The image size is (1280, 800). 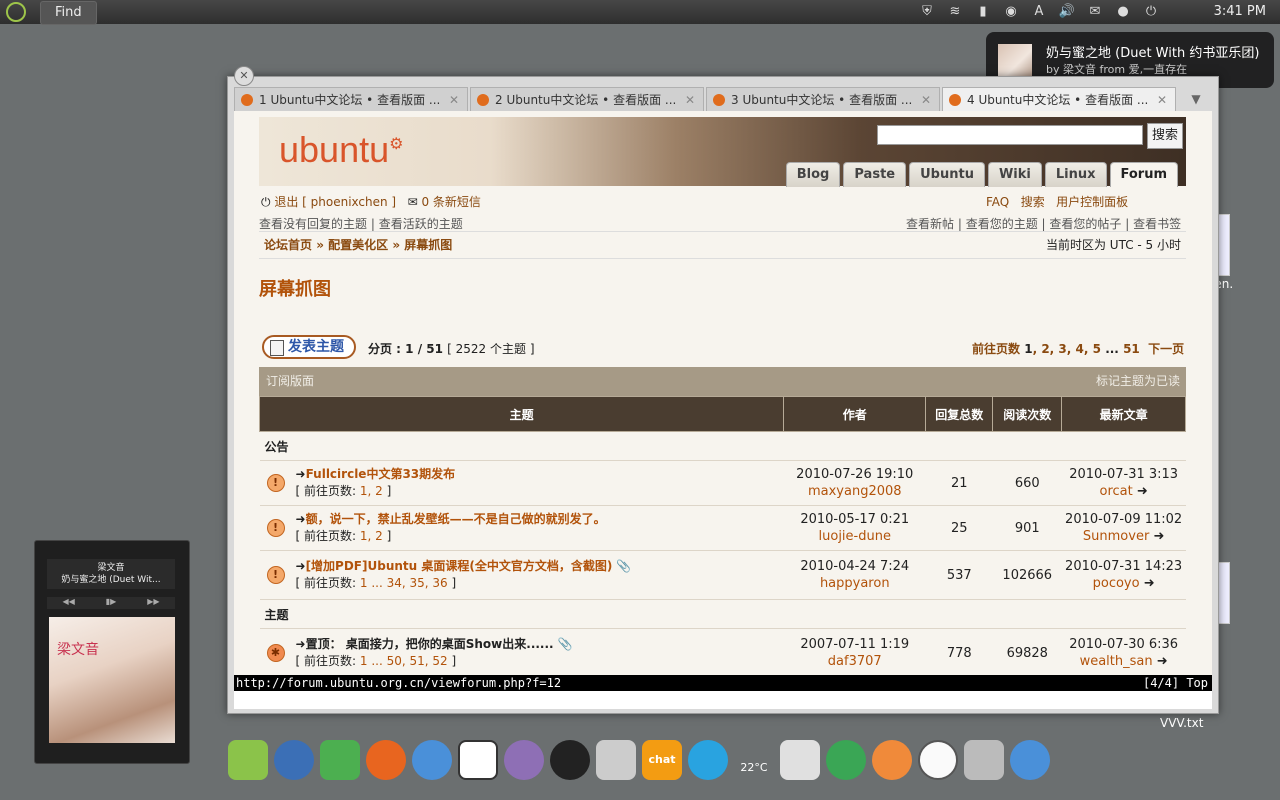 I want to click on trash-icon, so click(x=984, y=760).